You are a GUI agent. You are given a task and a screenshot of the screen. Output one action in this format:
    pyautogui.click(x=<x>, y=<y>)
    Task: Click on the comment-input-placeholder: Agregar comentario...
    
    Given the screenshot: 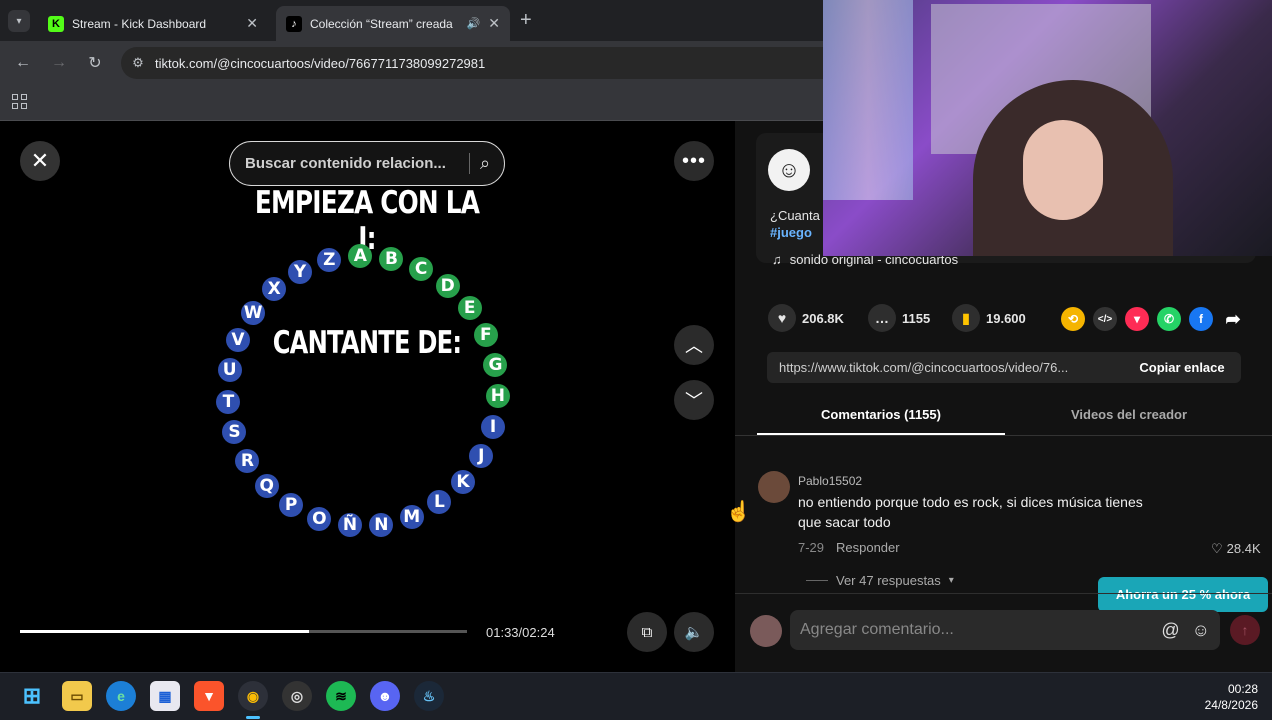 What is the action you would take?
    pyautogui.click(x=877, y=629)
    